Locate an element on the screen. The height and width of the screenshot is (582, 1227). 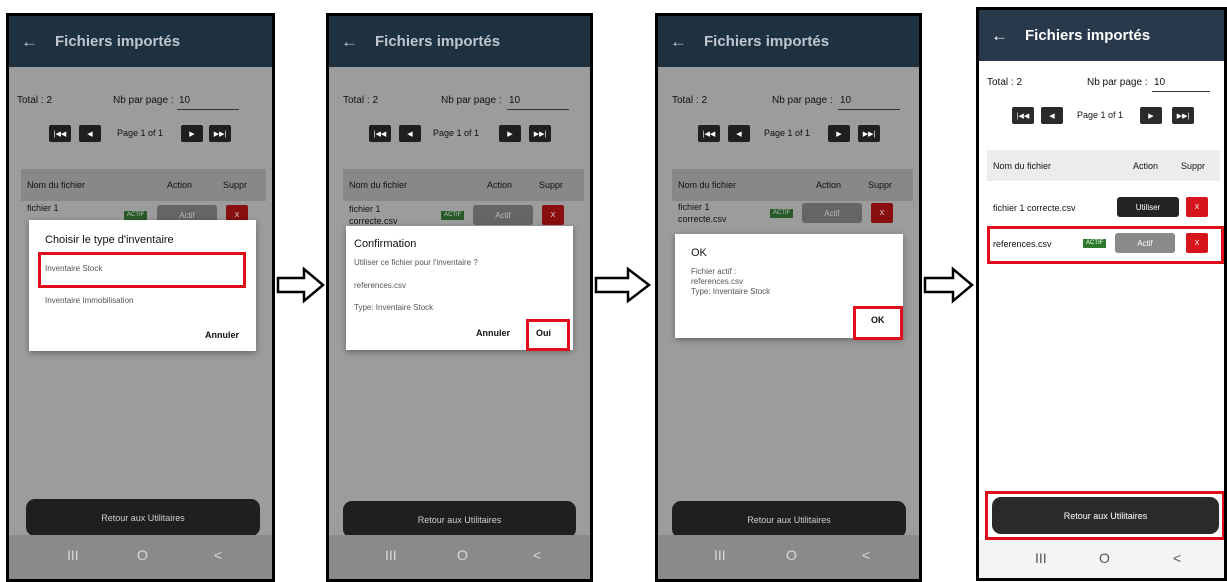
highlight-inventaire-stock is located at coordinates (142, 270).